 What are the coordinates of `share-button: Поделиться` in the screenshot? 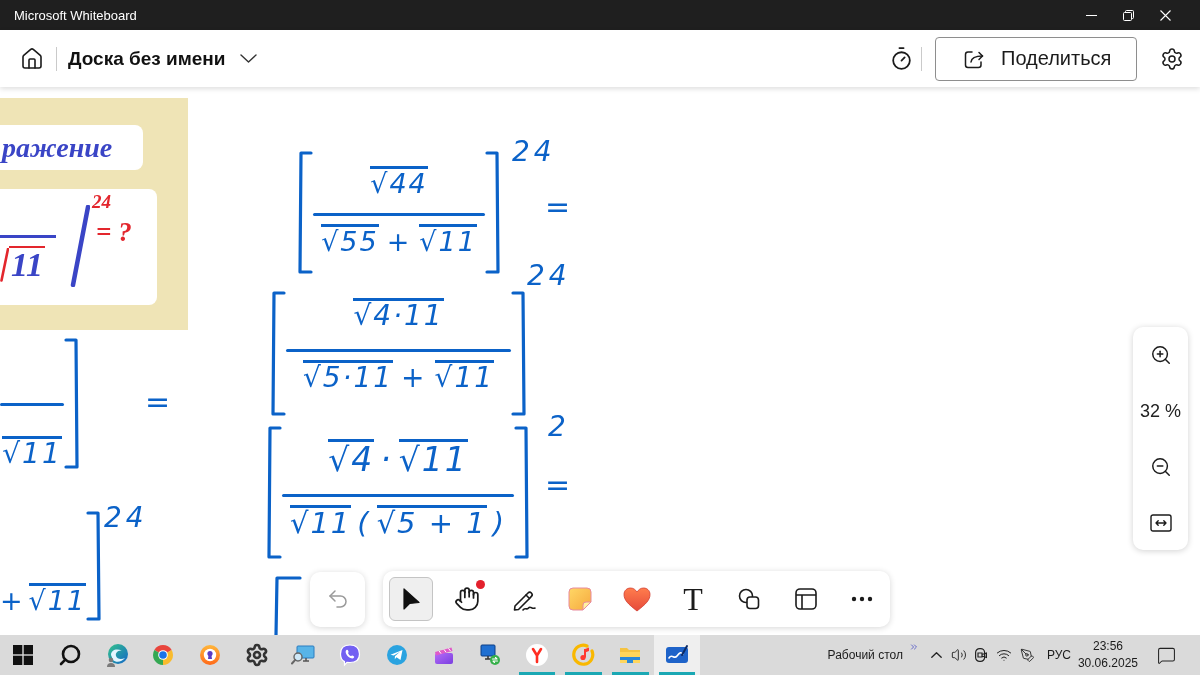 It's located at (1036, 58).